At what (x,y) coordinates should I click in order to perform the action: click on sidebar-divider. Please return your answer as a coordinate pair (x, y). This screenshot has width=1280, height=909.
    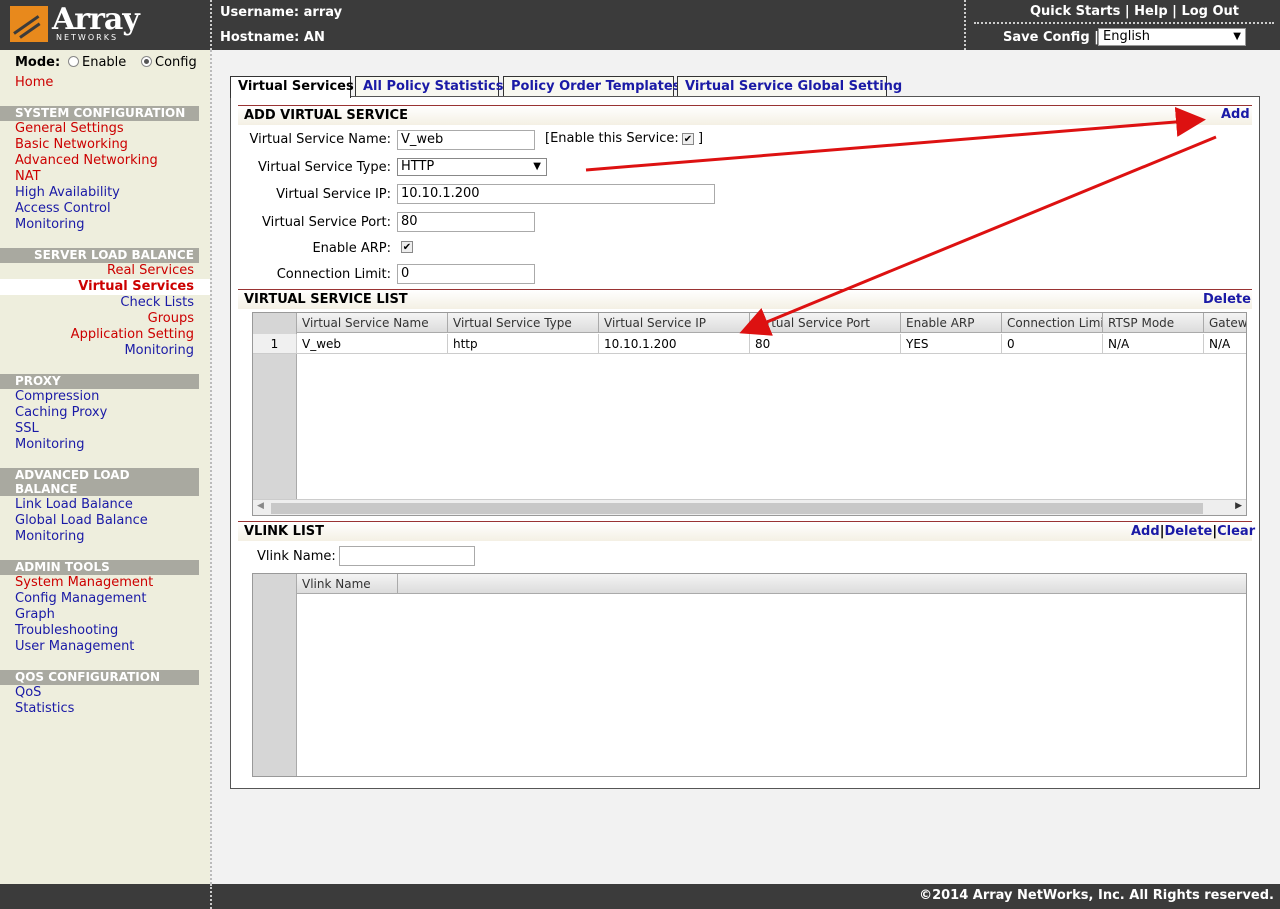
    Looking at the image, I should click on (211, 467).